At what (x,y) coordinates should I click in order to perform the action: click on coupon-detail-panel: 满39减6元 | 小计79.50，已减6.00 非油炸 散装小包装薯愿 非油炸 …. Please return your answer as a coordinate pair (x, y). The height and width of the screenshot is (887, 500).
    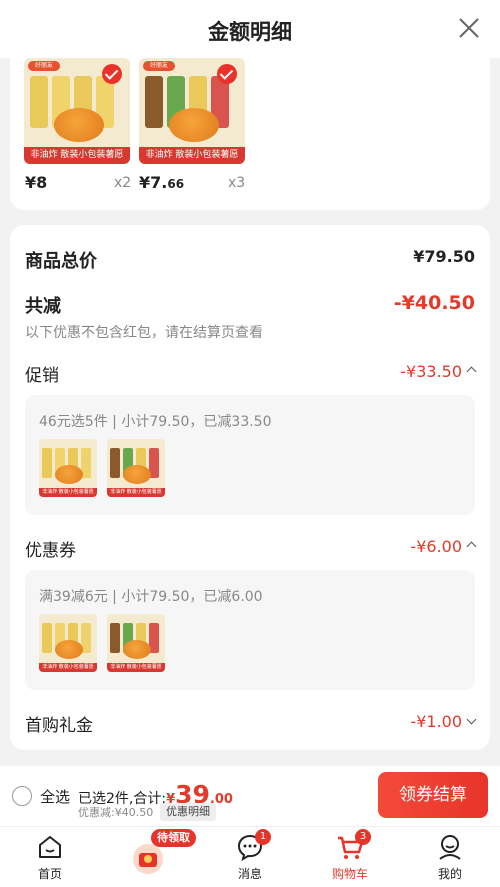
    Looking at the image, I should click on (250, 630).